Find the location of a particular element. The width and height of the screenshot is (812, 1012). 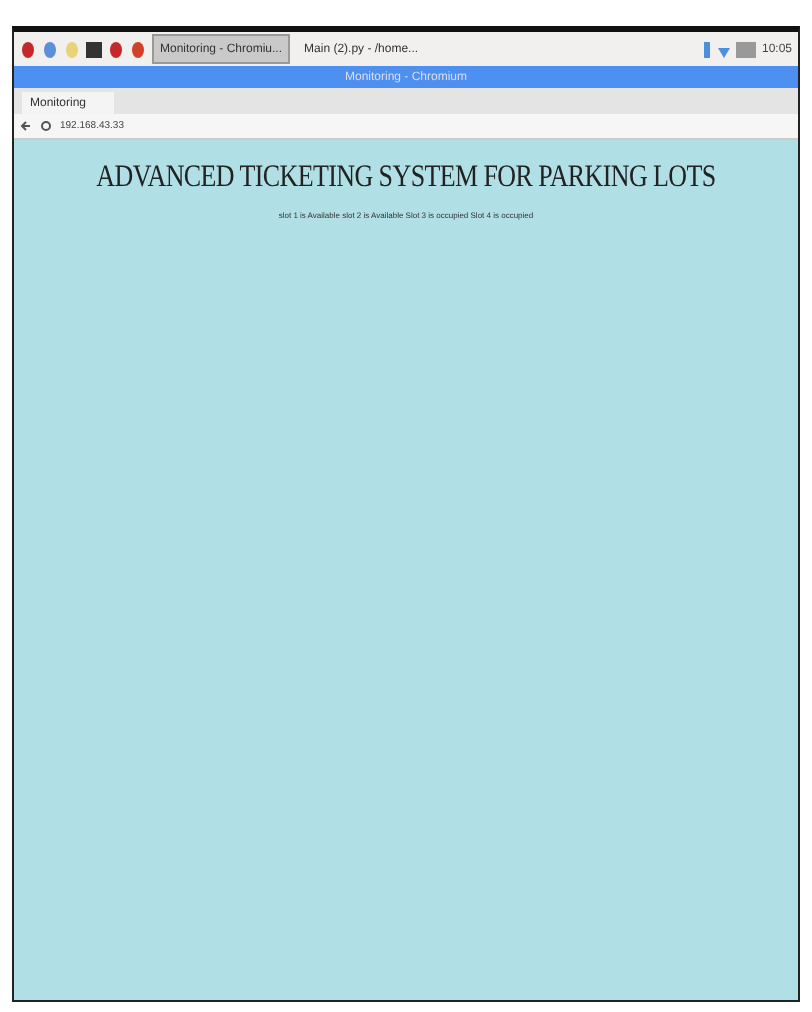

page-heading: ADVANCED TICKETING SYSTEM FOR PARKING LOTS is located at coordinates (406, 176).